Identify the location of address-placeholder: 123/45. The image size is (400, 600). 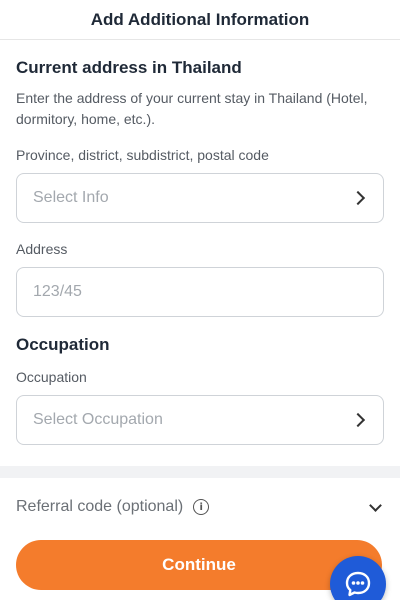
(57, 291).